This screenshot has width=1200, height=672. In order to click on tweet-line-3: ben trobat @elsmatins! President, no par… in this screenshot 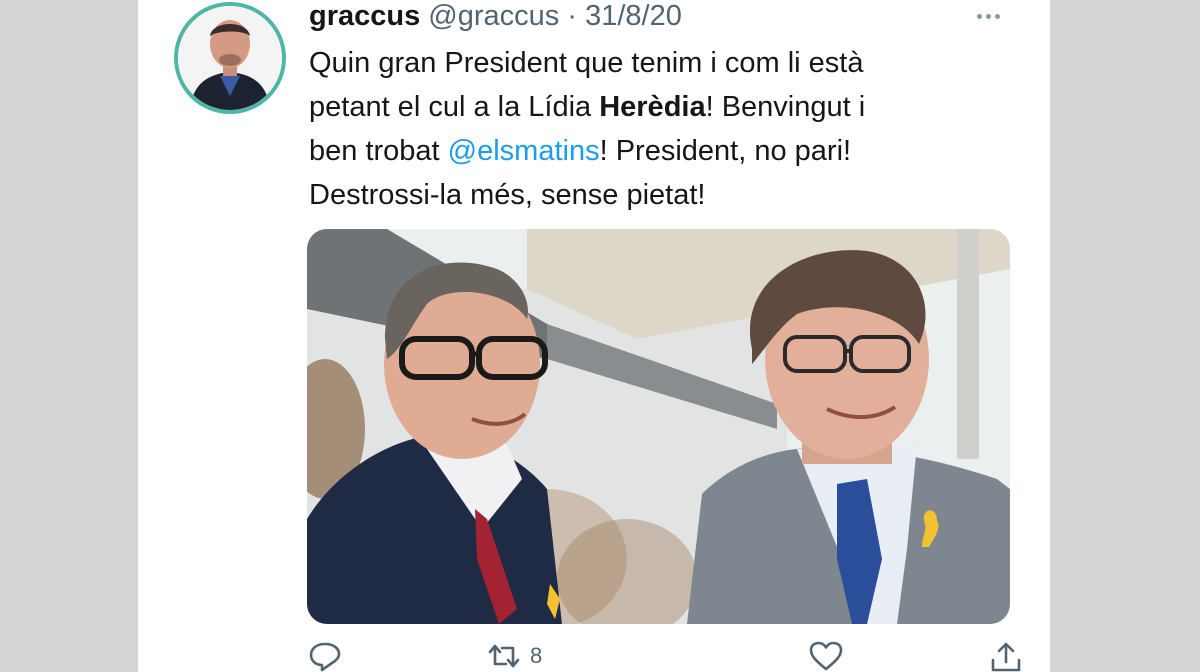, I will do `click(659, 151)`.